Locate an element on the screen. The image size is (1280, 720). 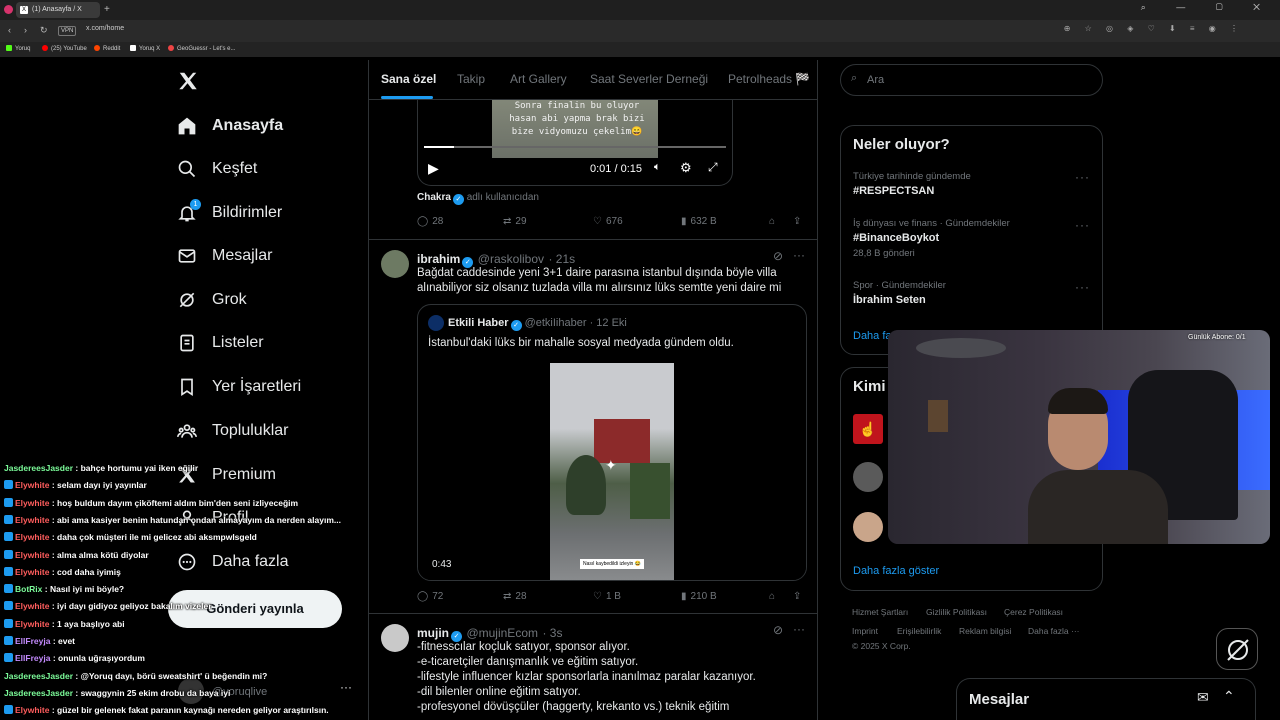
nav-grok: Grok is located at coordinates (266, 300).